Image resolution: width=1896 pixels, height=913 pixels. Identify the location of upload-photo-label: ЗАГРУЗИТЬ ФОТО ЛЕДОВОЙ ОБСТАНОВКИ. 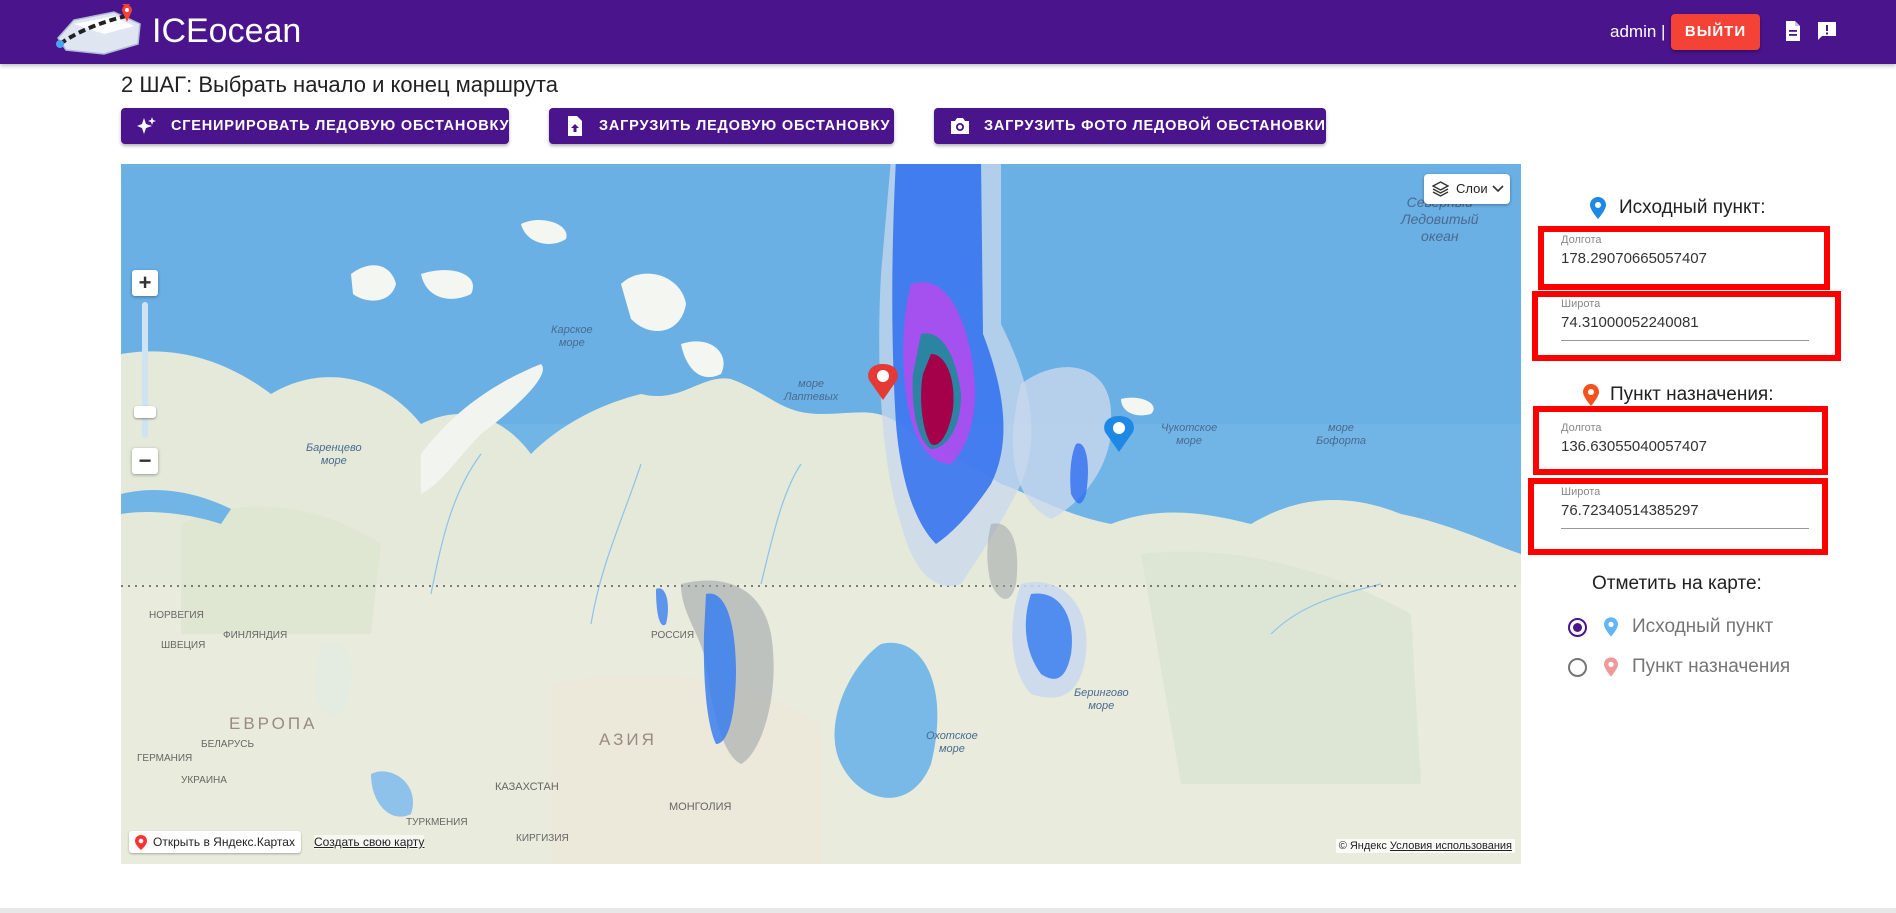
(1155, 126).